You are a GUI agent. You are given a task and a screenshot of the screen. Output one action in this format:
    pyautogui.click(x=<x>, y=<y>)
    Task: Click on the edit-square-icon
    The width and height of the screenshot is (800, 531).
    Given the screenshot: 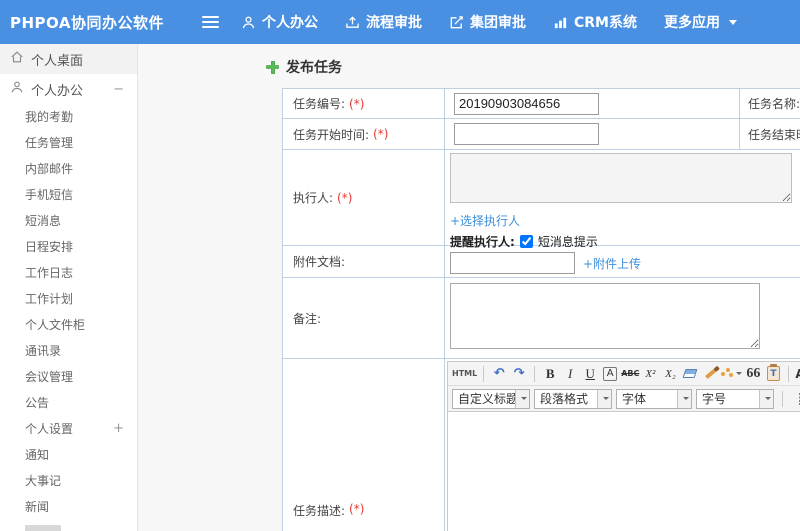 What is the action you would take?
    pyautogui.click(x=456, y=22)
    